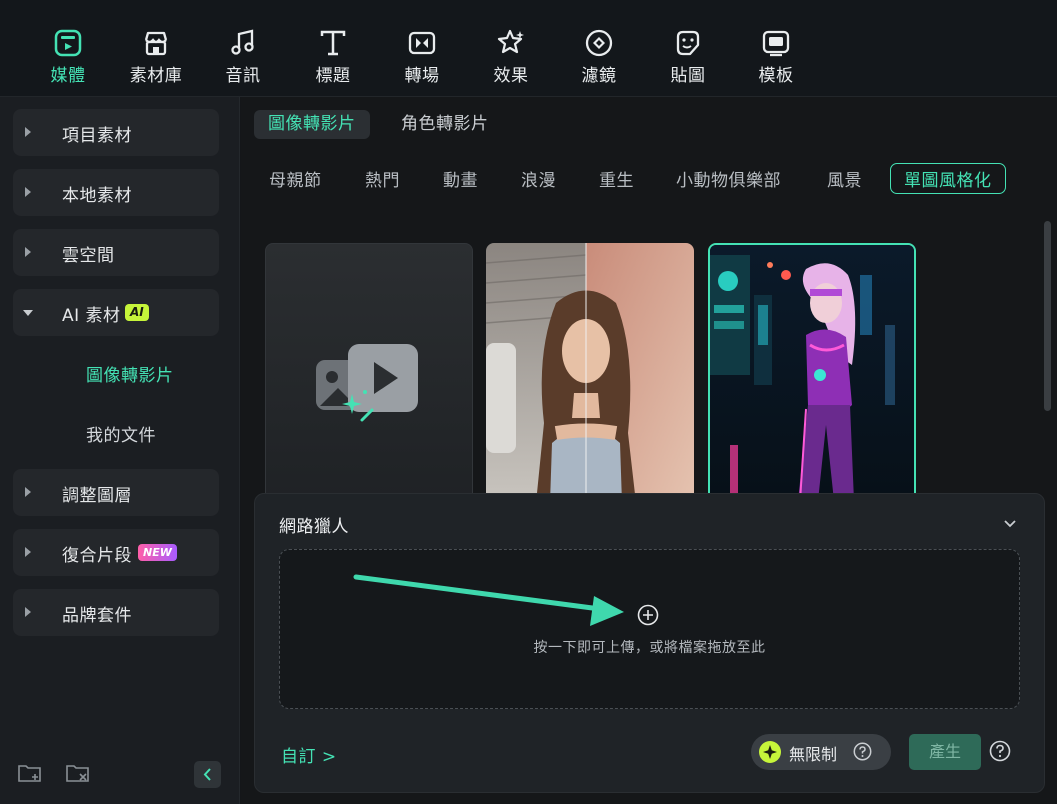  I want to click on unlimited-credits-pill: 無限制, so click(821, 752).